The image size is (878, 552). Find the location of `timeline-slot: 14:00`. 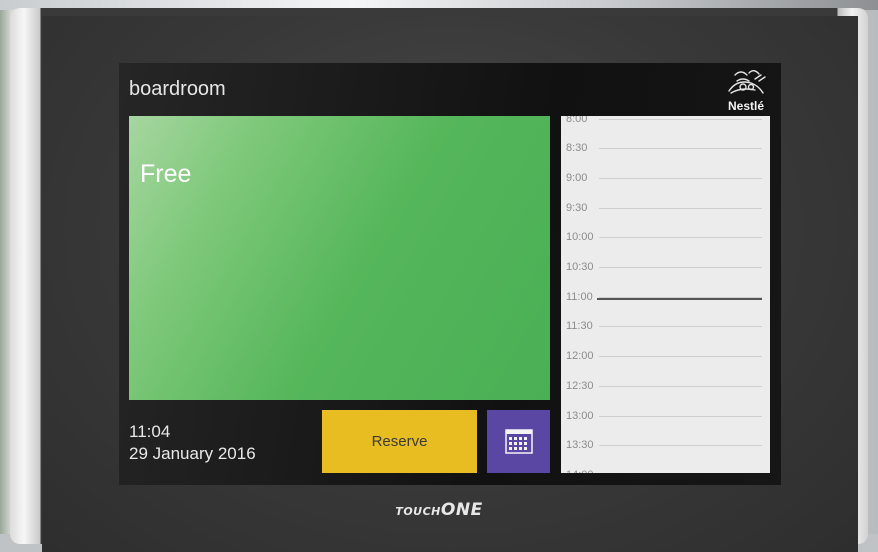

timeline-slot: 14:00 is located at coordinates (665, 470).